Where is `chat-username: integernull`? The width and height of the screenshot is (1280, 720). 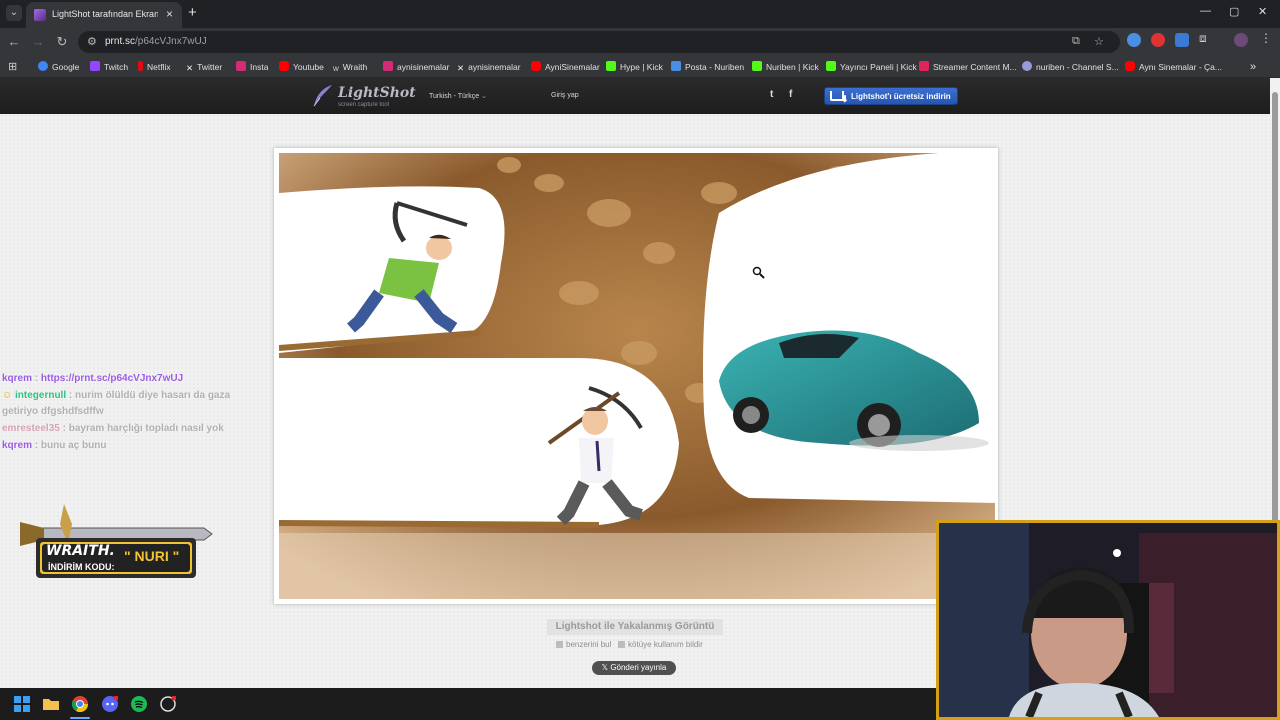
chat-username: integernull is located at coordinates (41, 395).